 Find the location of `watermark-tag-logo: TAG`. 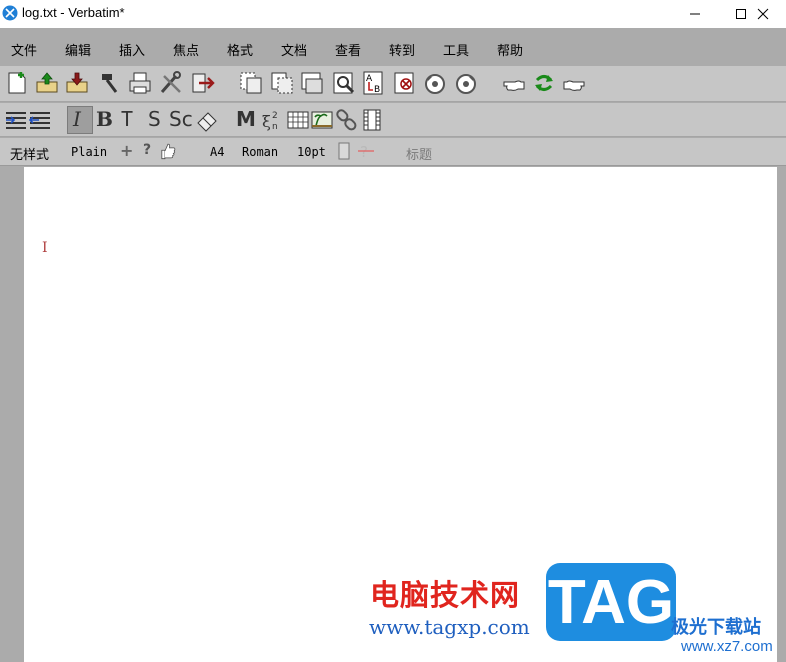

watermark-tag-logo: TAG is located at coordinates (611, 602).